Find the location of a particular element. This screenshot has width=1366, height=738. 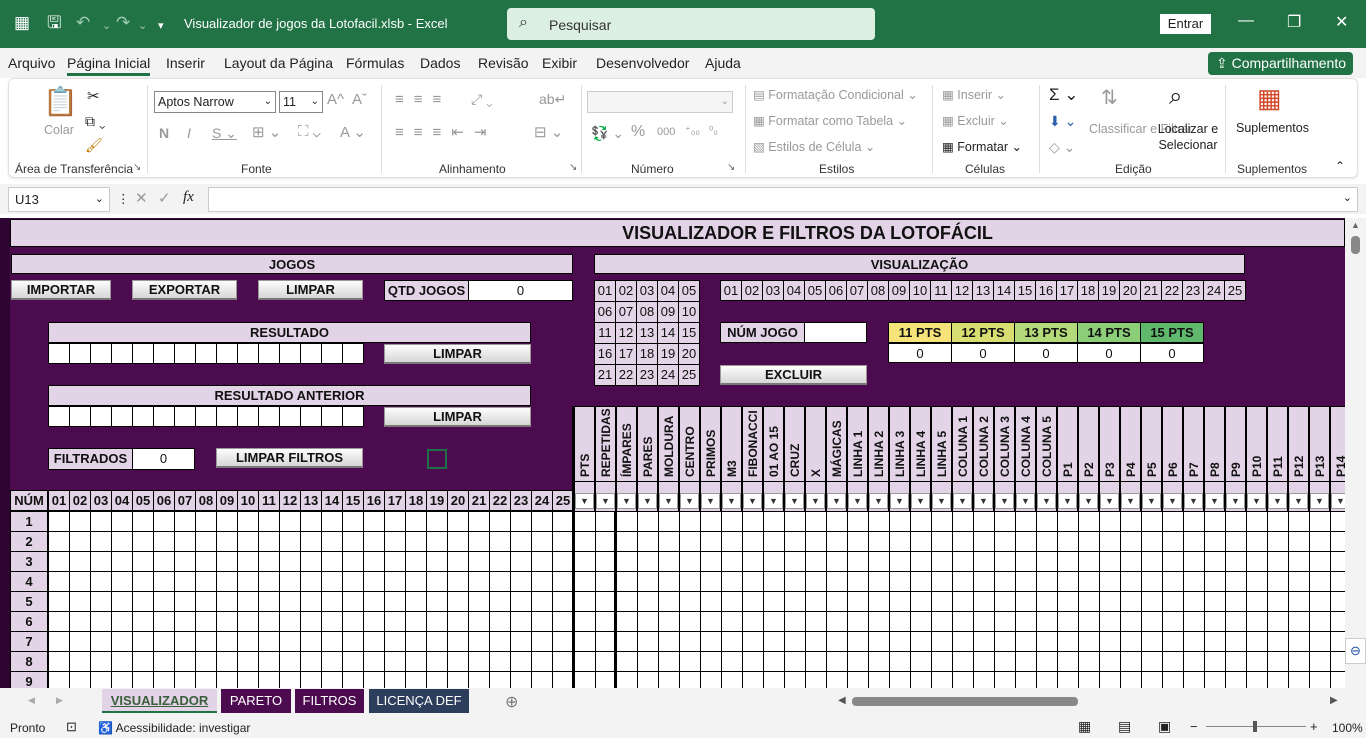

collapse-ribbon-icon: ⌃ is located at coordinates (1340, 166).